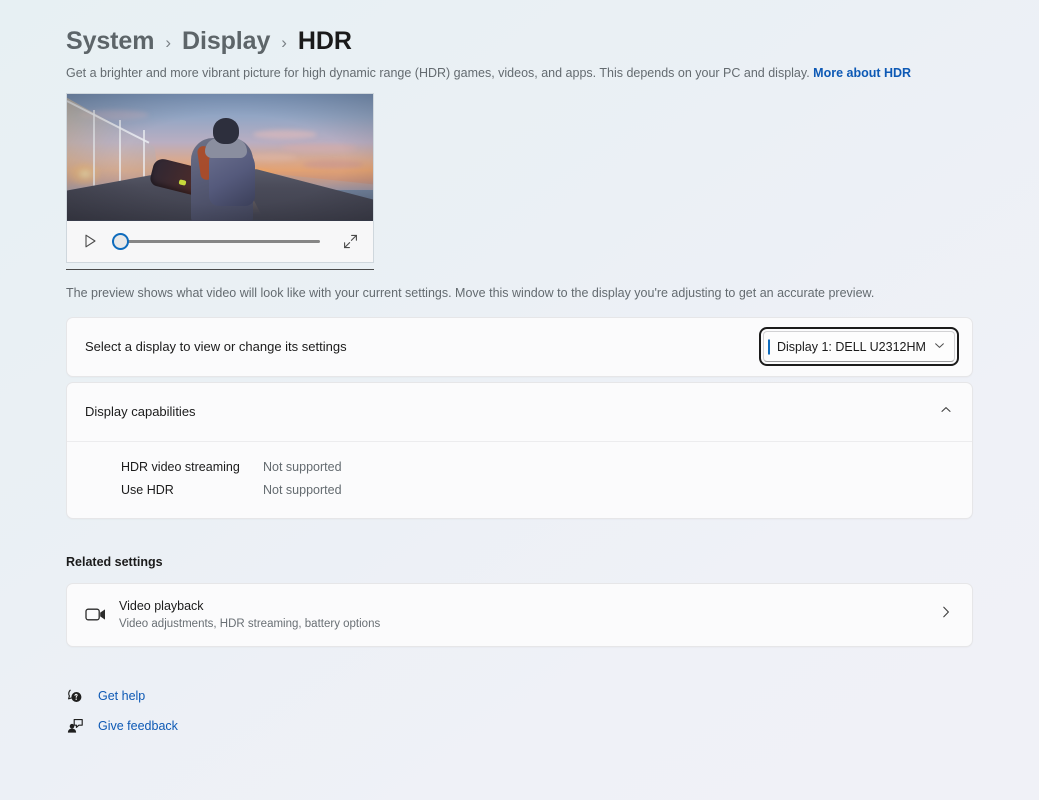 This screenshot has width=1039, height=800. What do you see at coordinates (324, 40) in the screenshot?
I see `page-title: HDR` at bounding box center [324, 40].